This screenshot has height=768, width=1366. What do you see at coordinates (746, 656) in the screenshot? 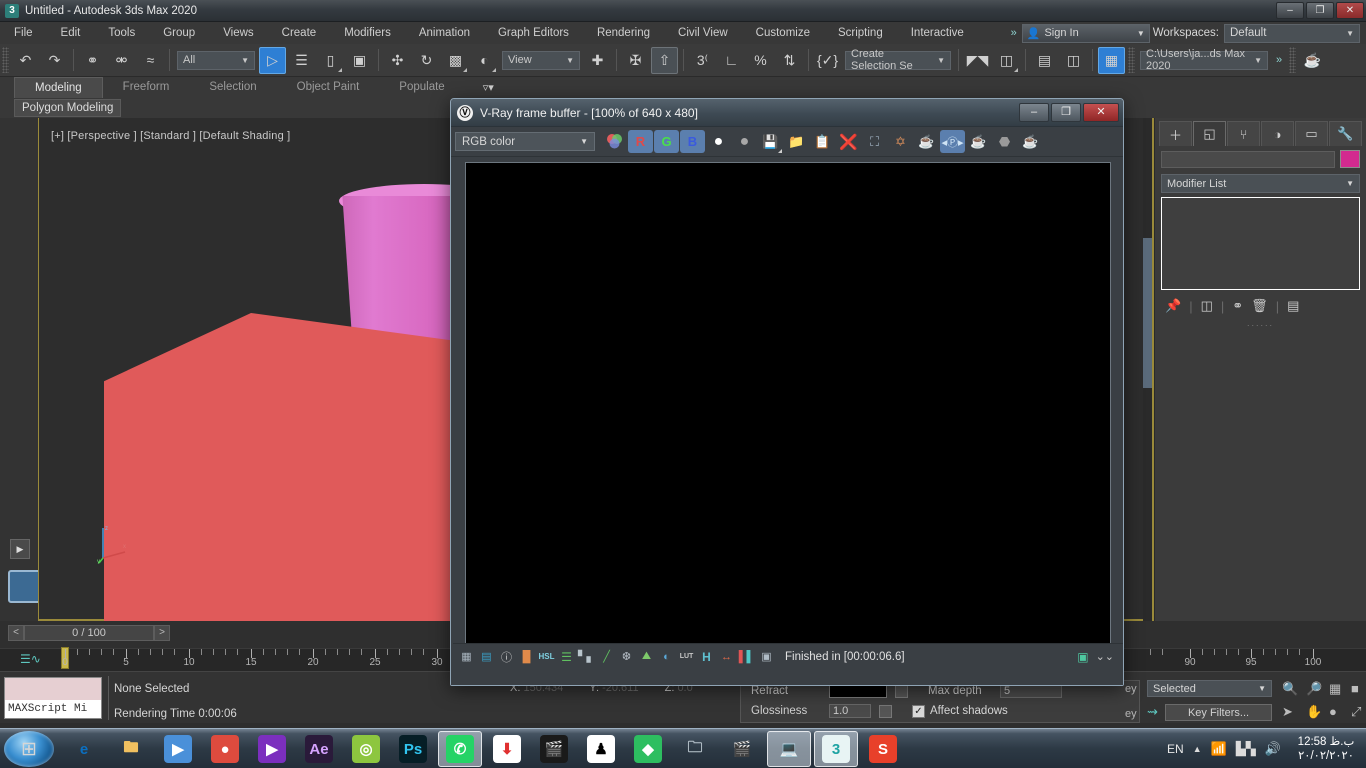
I see `bars-icon: ▌ ▌` at bounding box center [746, 656].